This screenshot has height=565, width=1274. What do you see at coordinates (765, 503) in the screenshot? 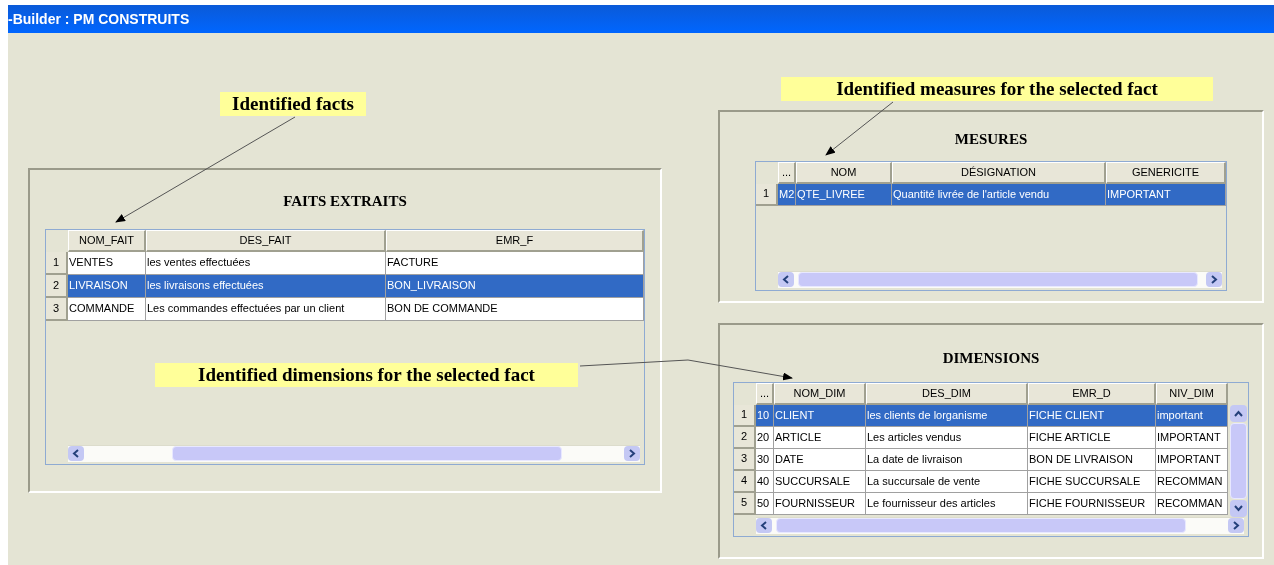
I see `table-cell: 50` at bounding box center [765, 503].